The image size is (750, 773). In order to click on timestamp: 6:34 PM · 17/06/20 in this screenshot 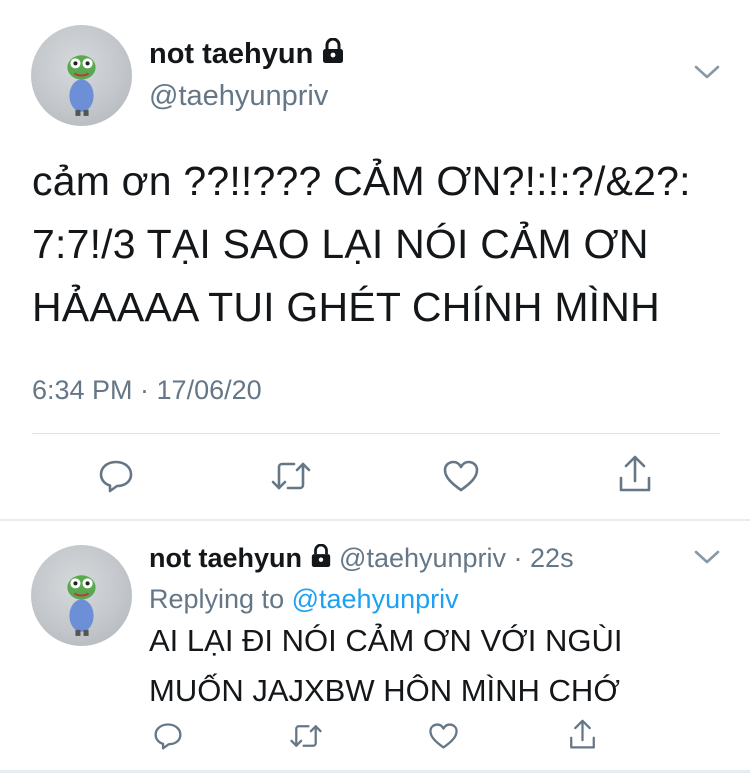, I will do `click(147, 390)`.